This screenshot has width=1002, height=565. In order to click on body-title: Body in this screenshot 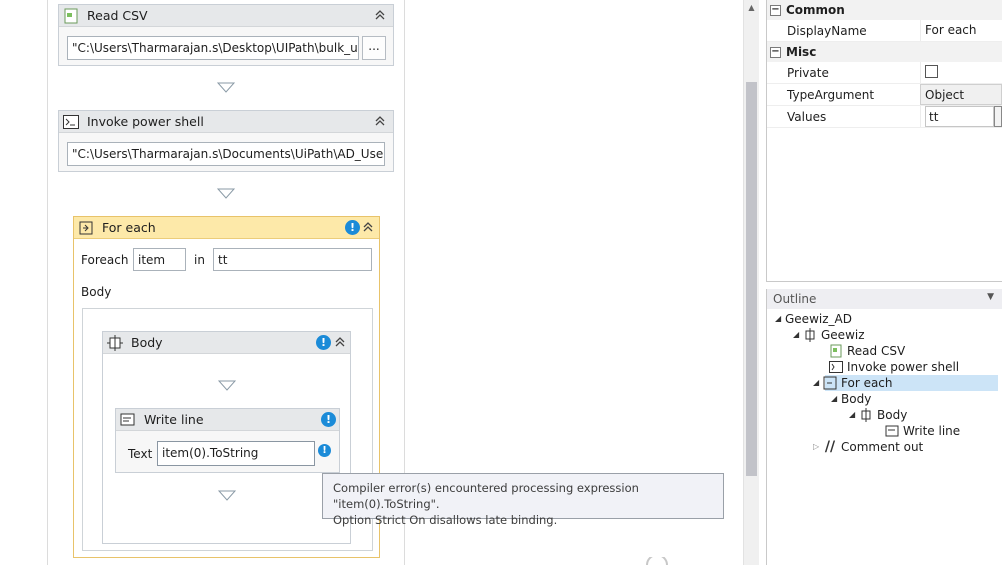, I will do `click(147, 342)`.